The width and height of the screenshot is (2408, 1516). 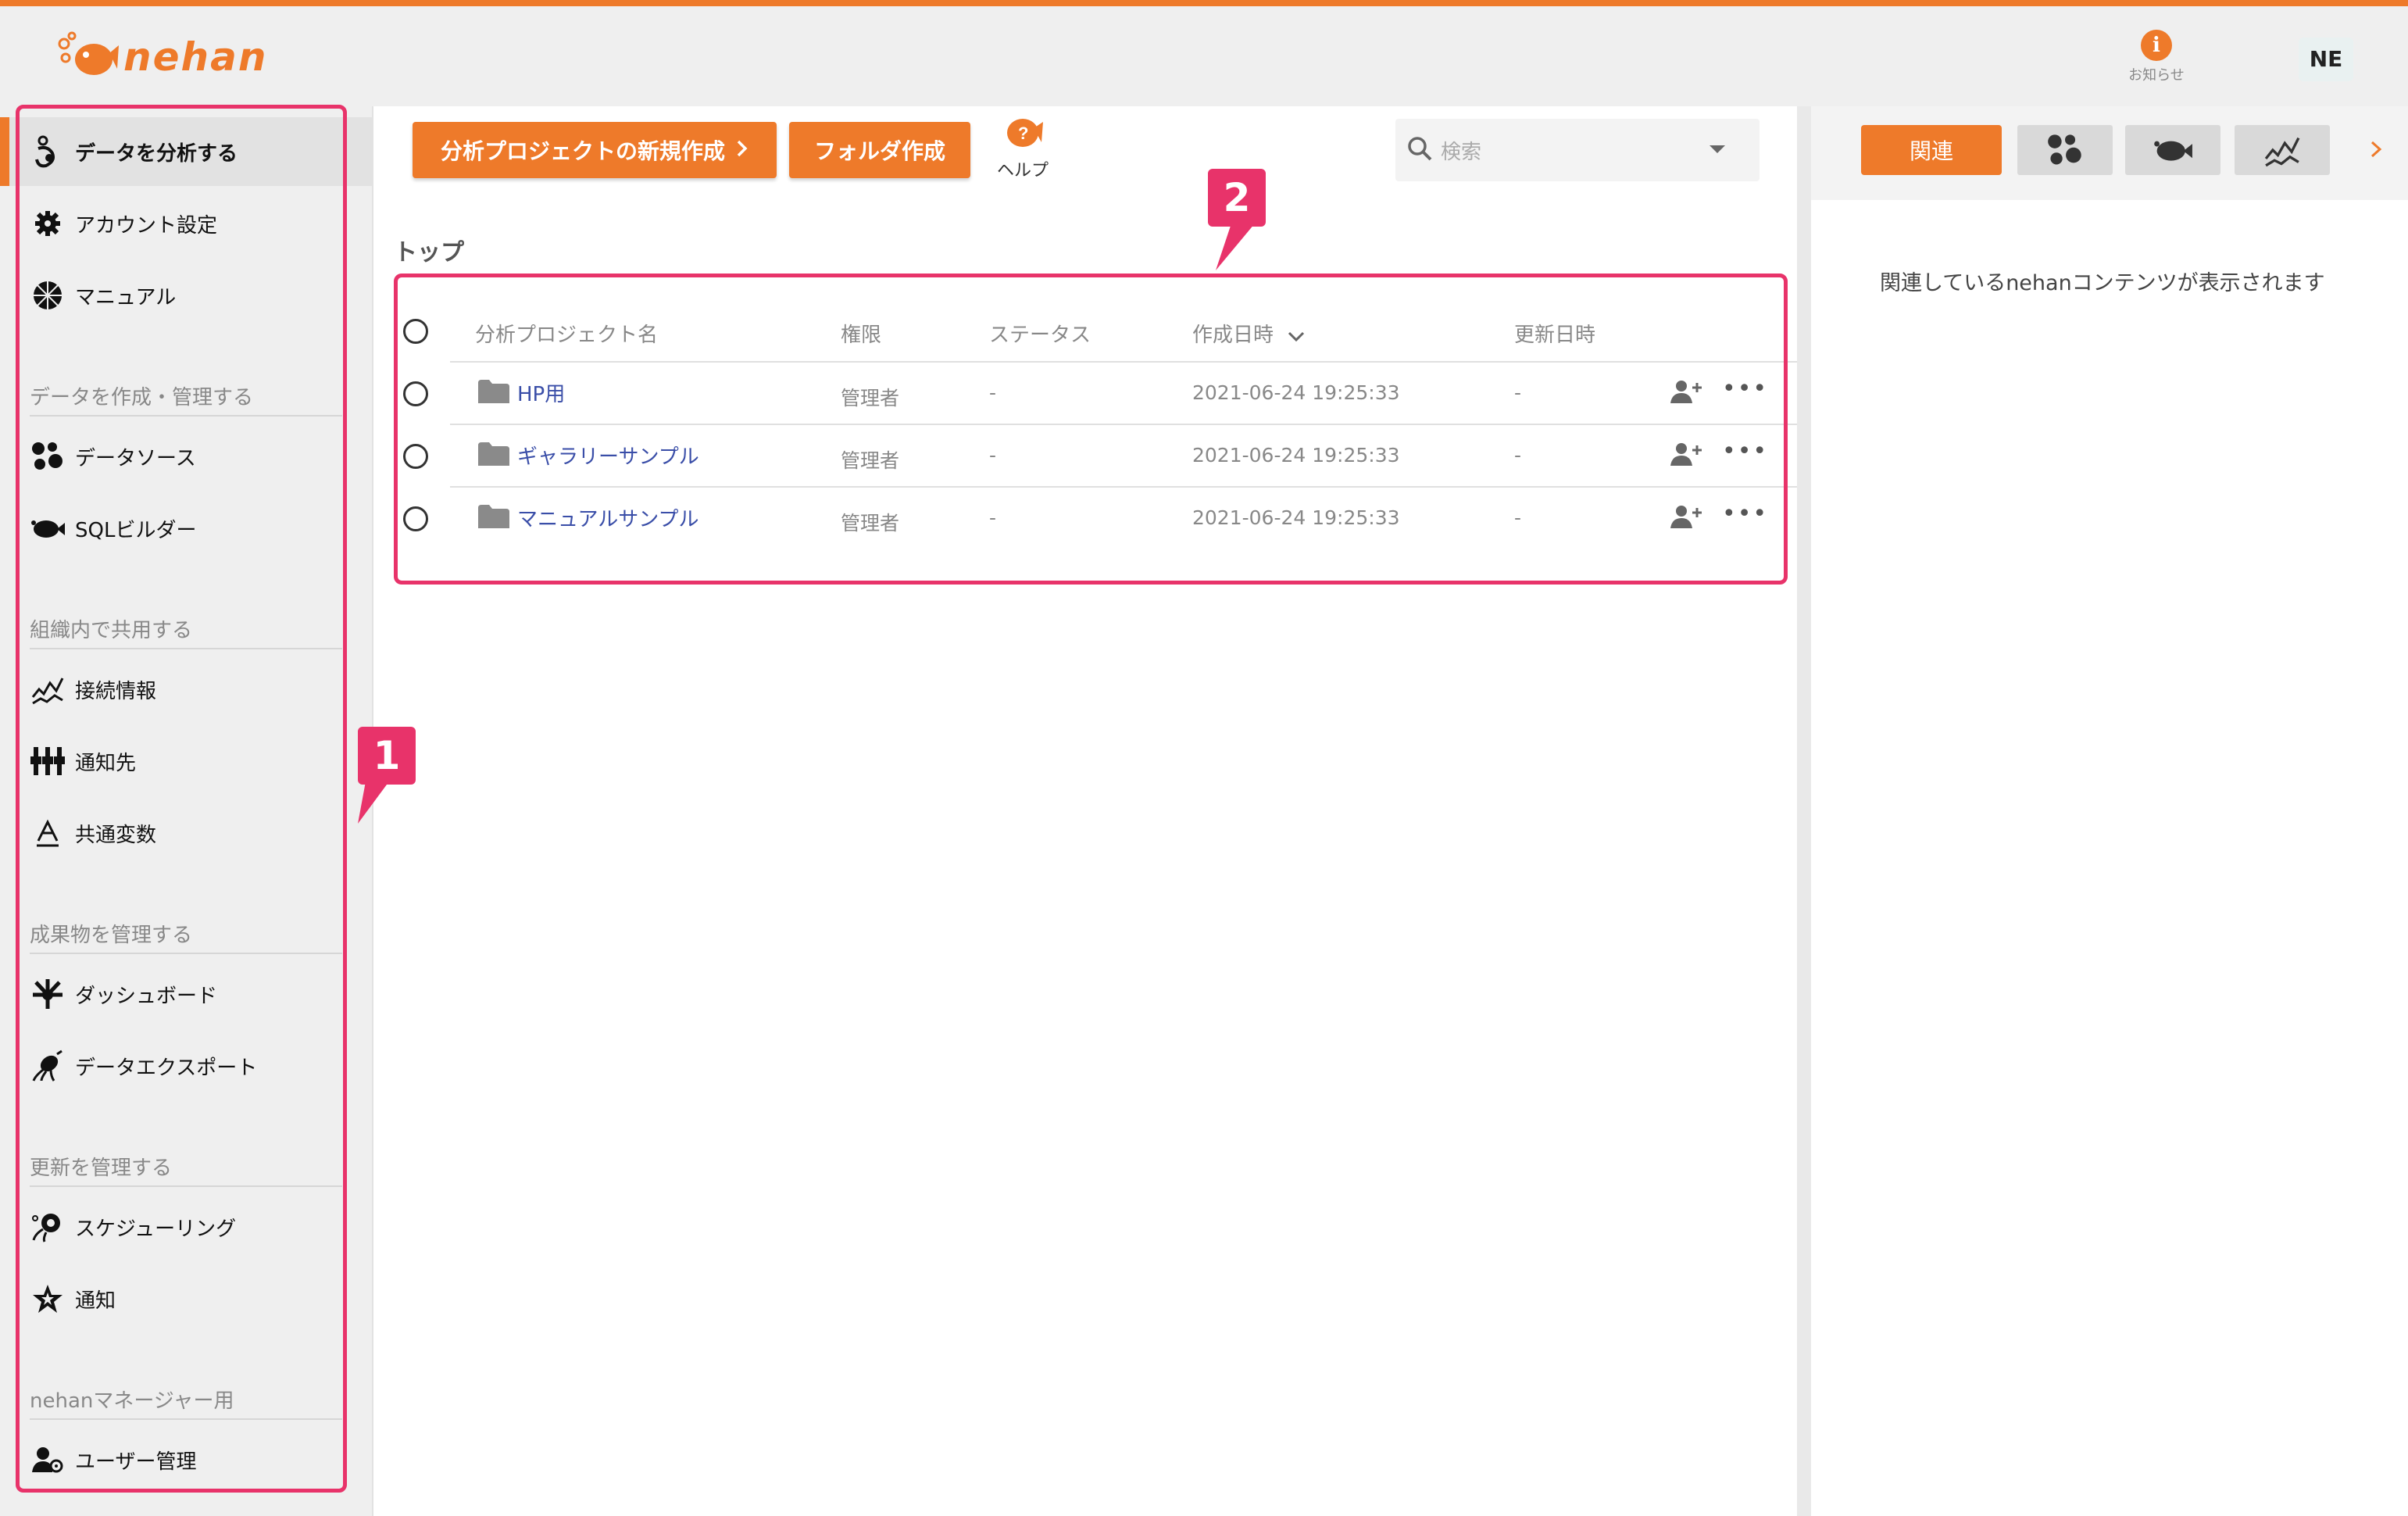 I want to click on new-project-button: 分析プロジェクトの新規作成, so click(x=595, y=150).